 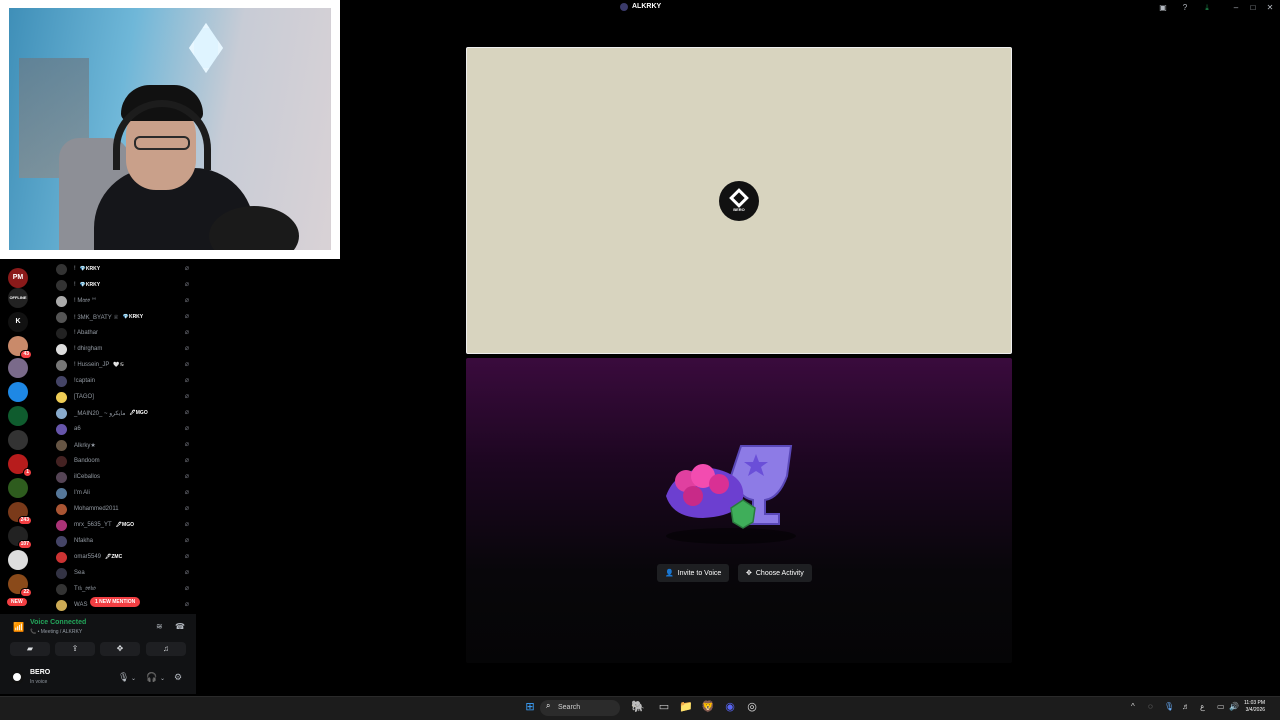 I want to click on member-row: ! dhirgham ⌀, so click(x=126, y=349).